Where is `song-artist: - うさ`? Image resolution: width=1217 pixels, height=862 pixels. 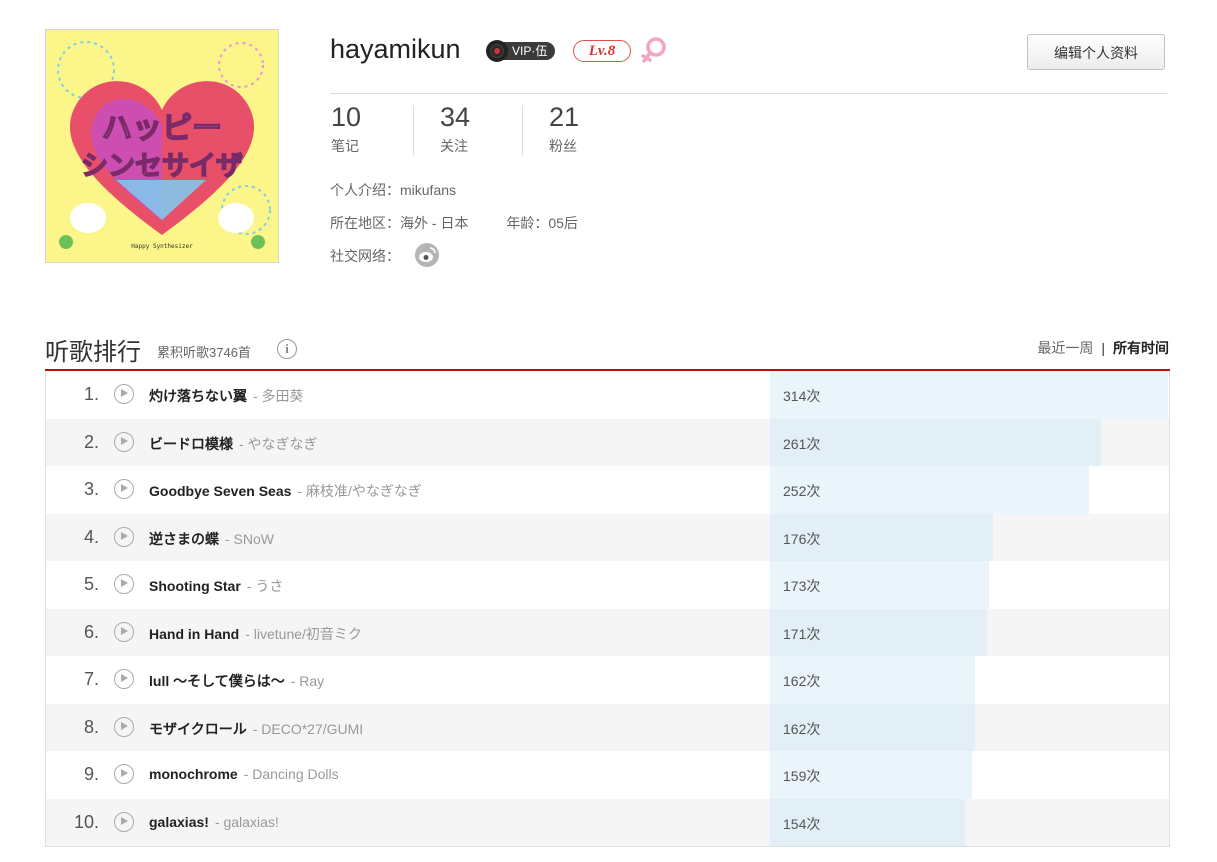
song-artist: - うさ is located at coordinates (265, 586).